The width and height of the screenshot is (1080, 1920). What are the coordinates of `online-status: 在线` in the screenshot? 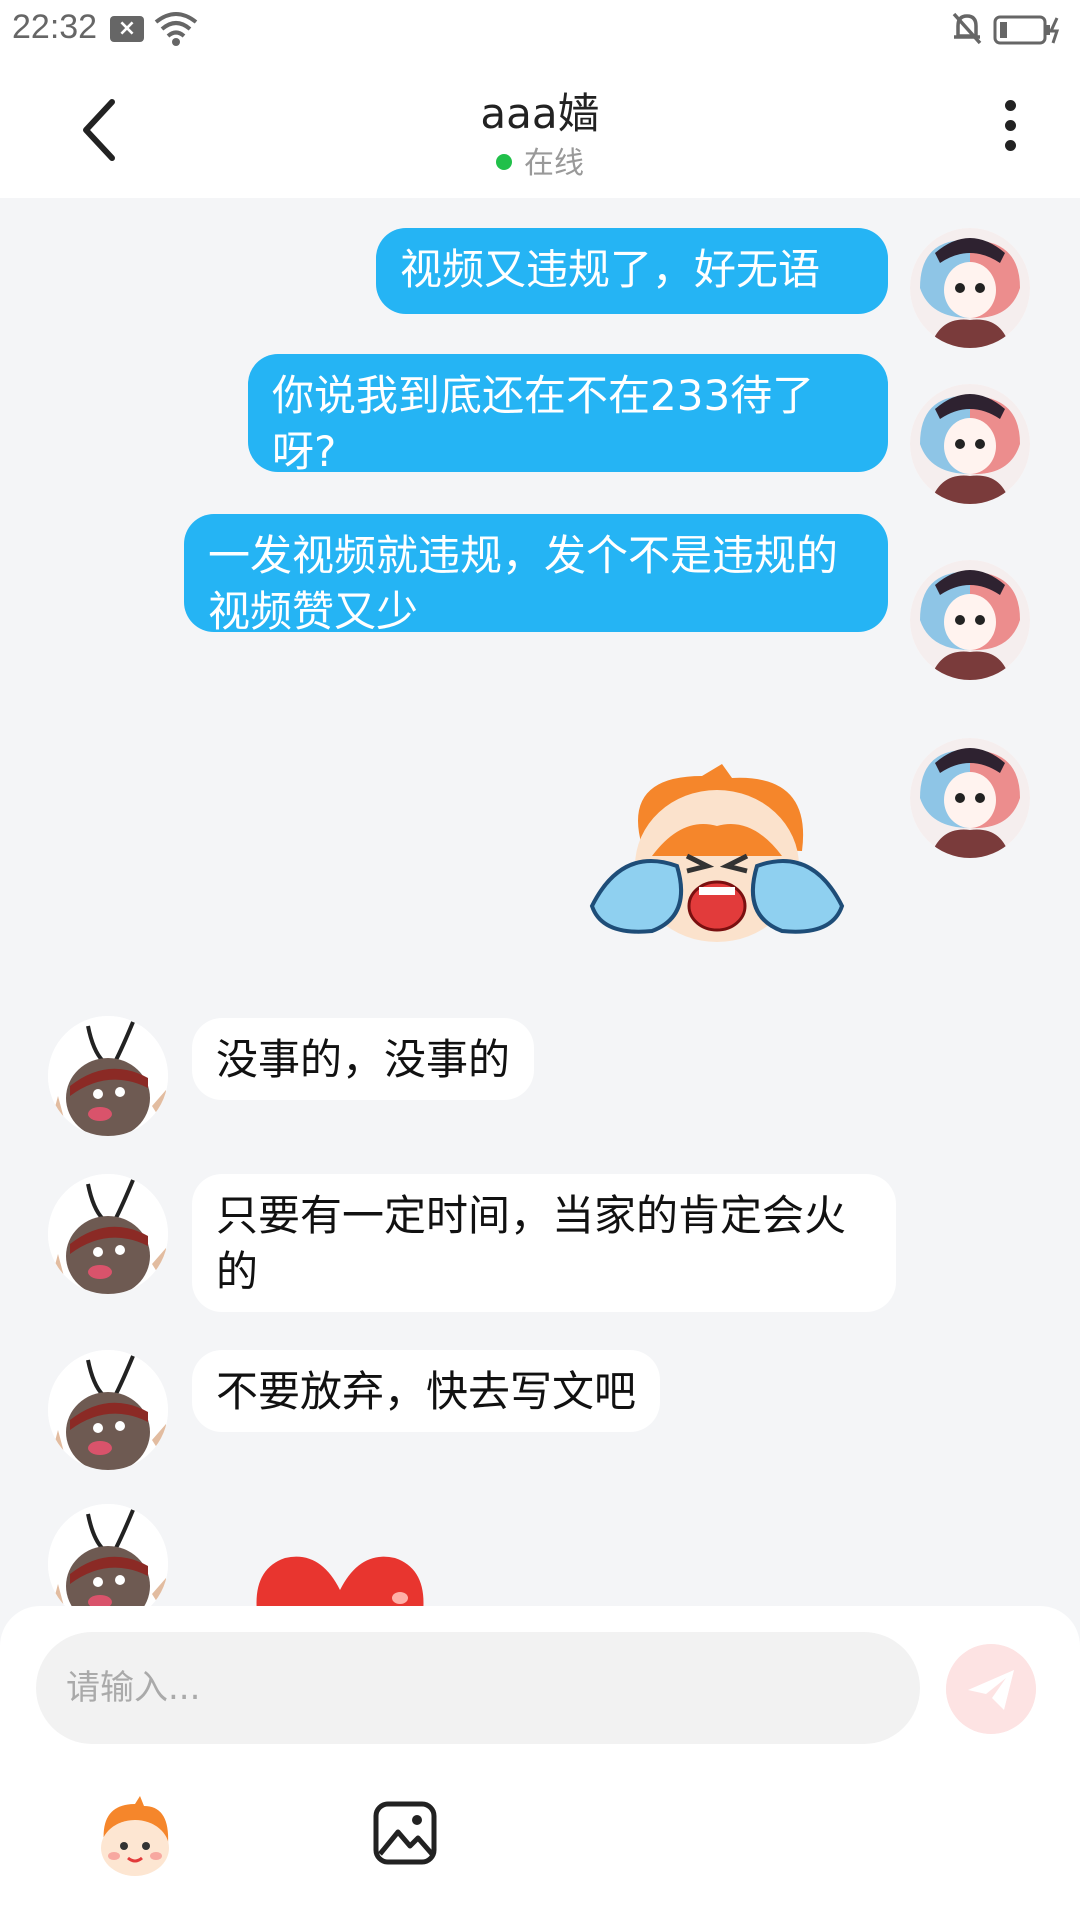 It's located at (540, 160).